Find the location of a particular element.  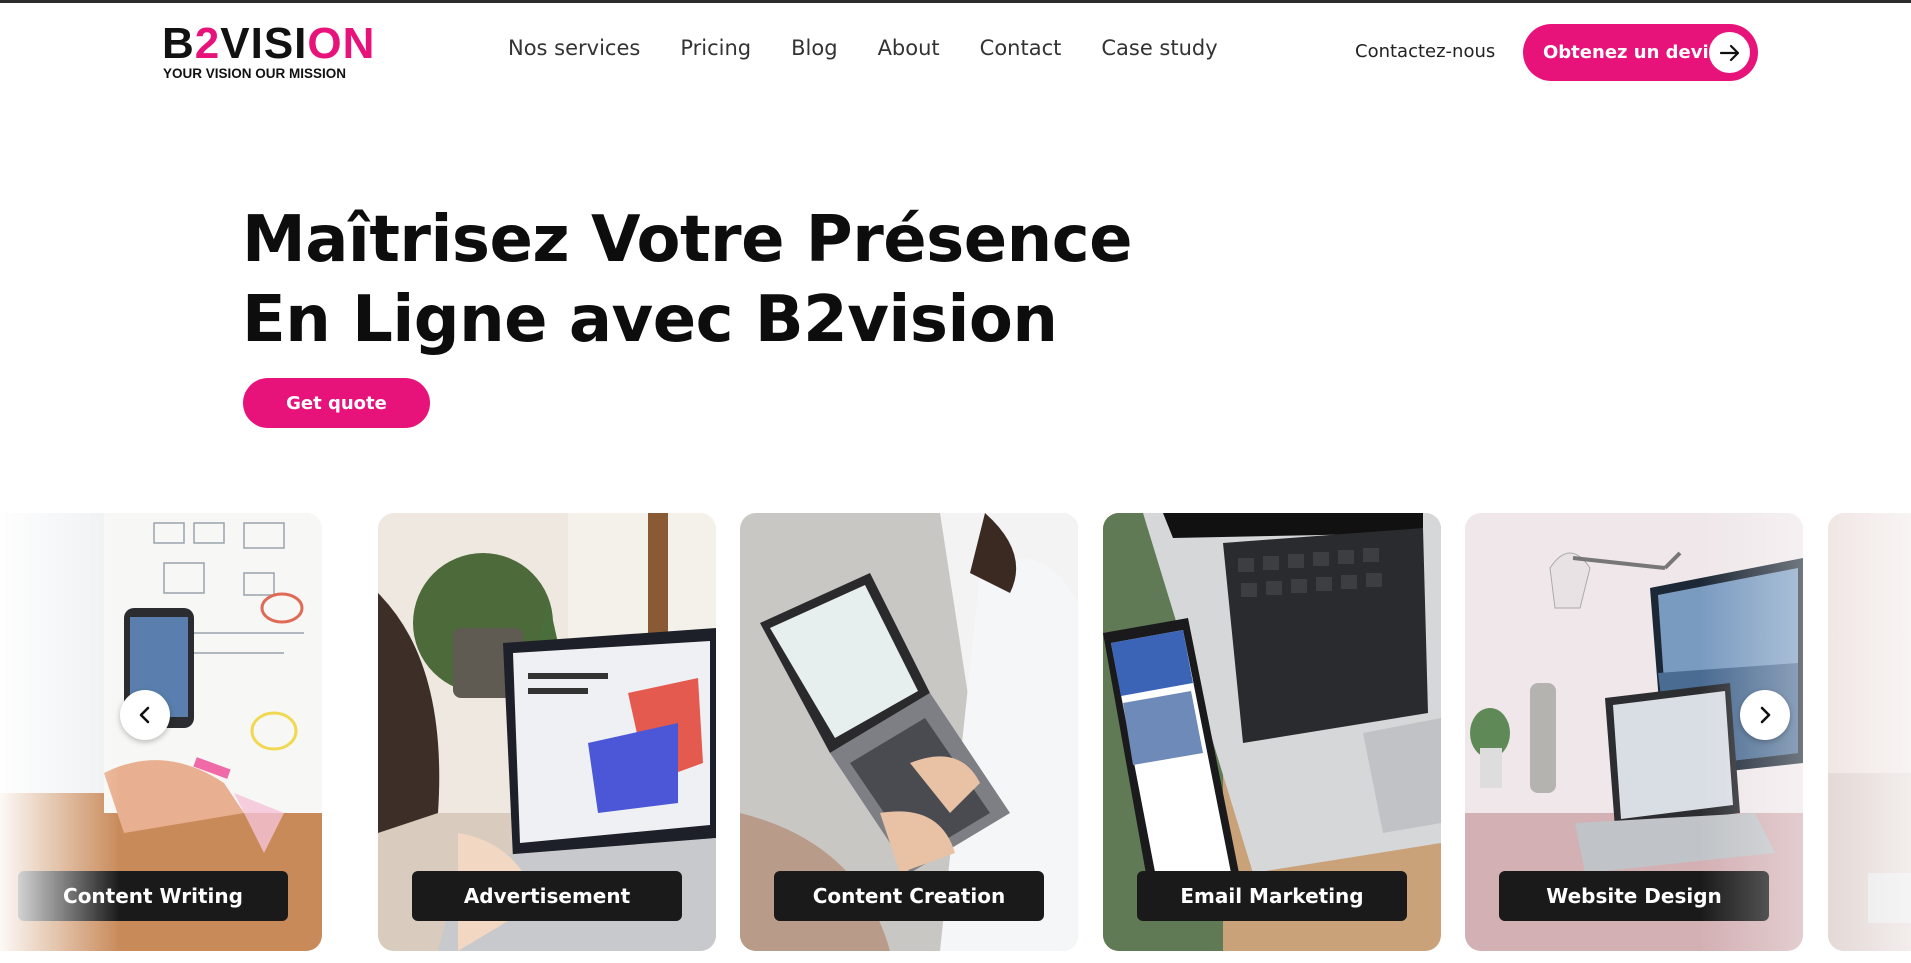

nav-item-services: Nos services is located at coordinates (574, 48).